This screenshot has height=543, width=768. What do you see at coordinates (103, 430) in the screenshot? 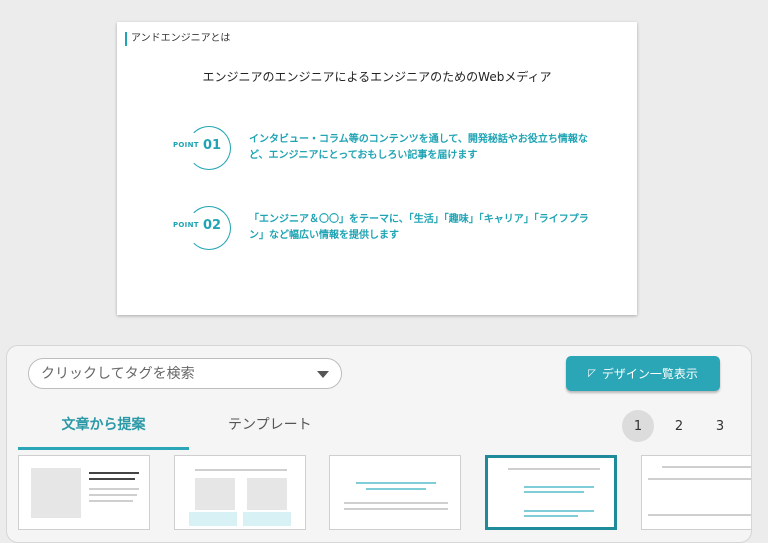
I see `tab-text-suggest: 文章から提案` at bounding box center [103, 430].